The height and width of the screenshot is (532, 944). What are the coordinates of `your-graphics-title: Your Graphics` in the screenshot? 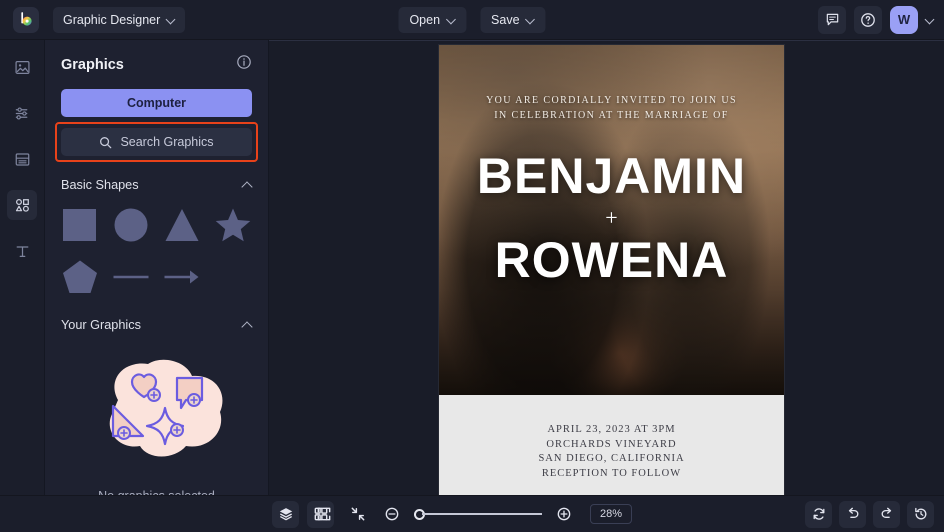 It's located at (101, 325).